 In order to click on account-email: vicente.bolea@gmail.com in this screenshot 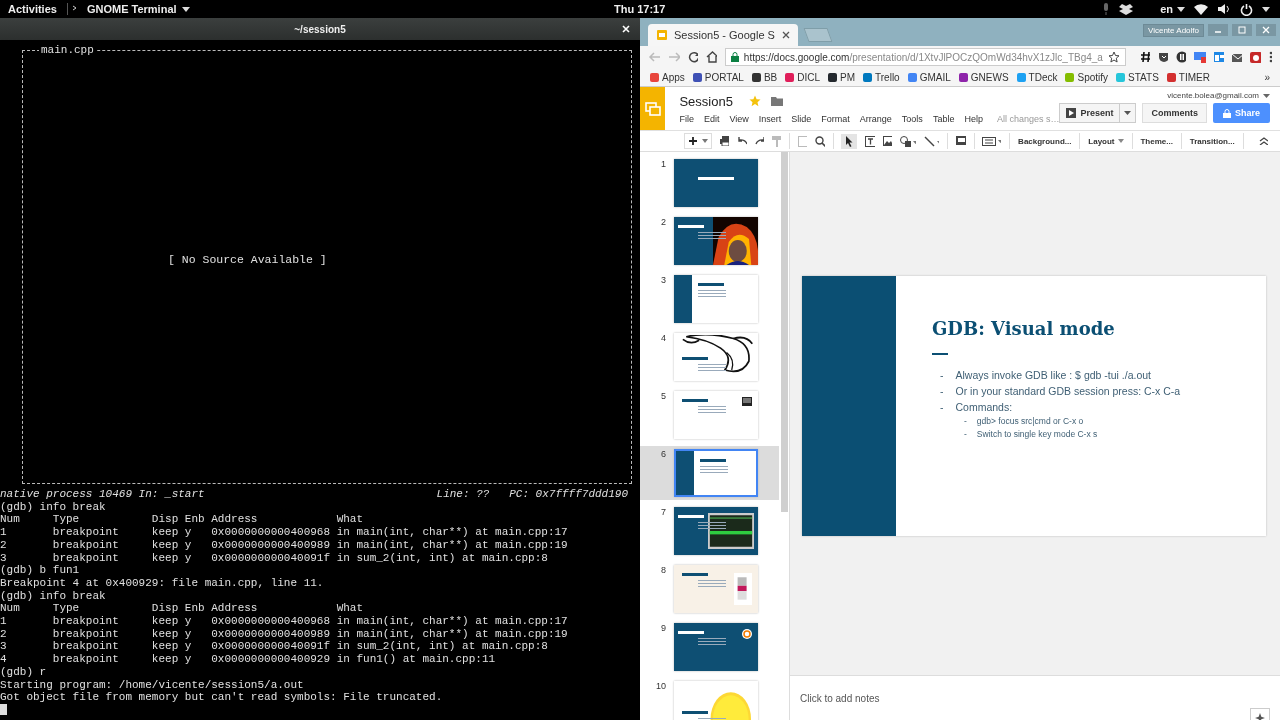, I will do `click(1213, 95)`.